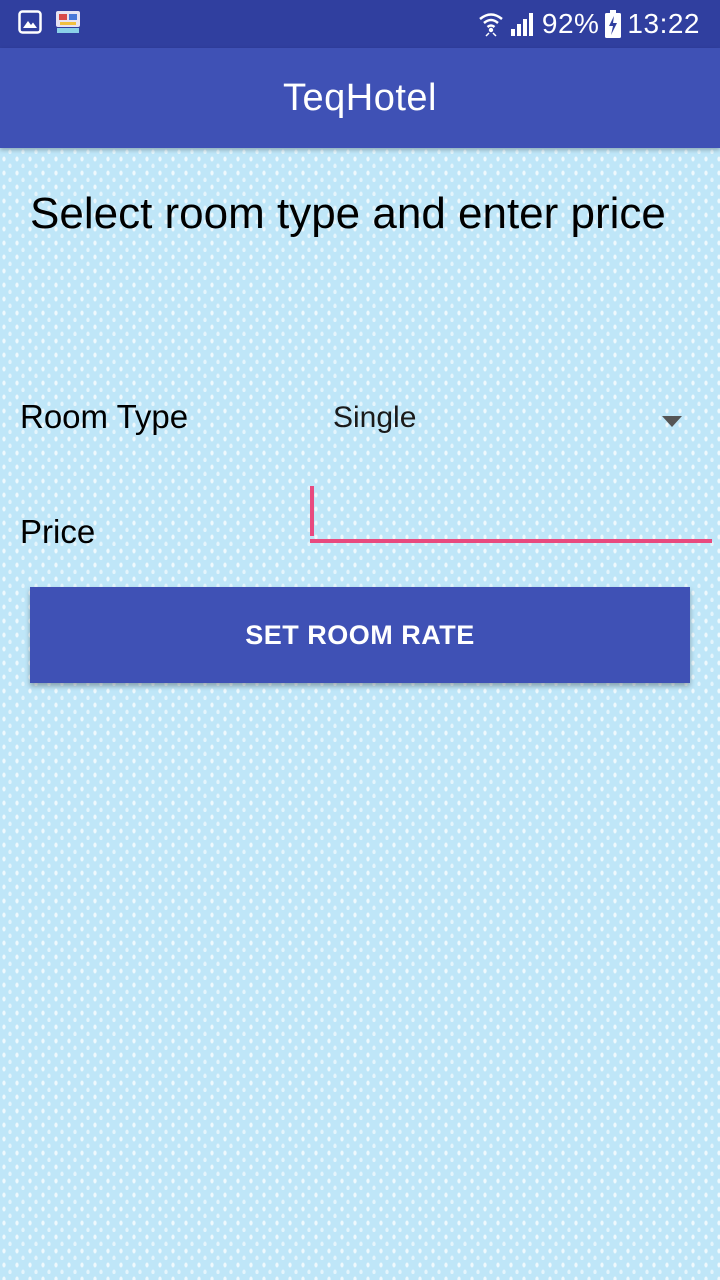  Describe the element at coordinates (50, 24) in the screenshot. I see `status-notifications` at that location.